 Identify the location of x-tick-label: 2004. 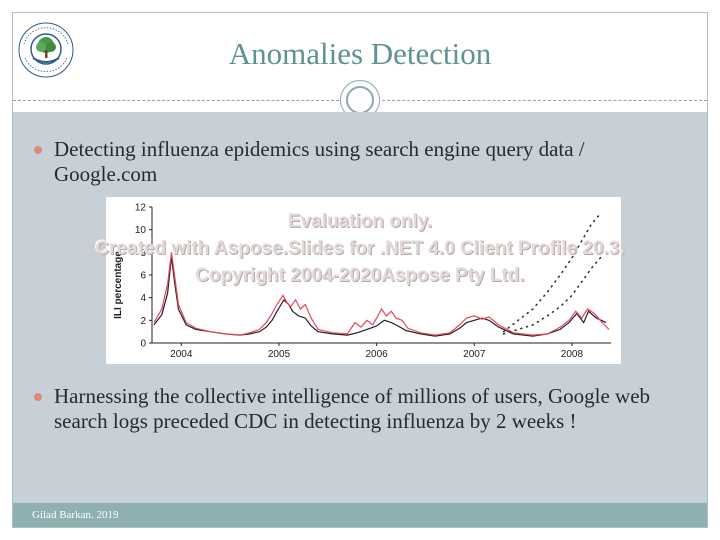
(181, 354).